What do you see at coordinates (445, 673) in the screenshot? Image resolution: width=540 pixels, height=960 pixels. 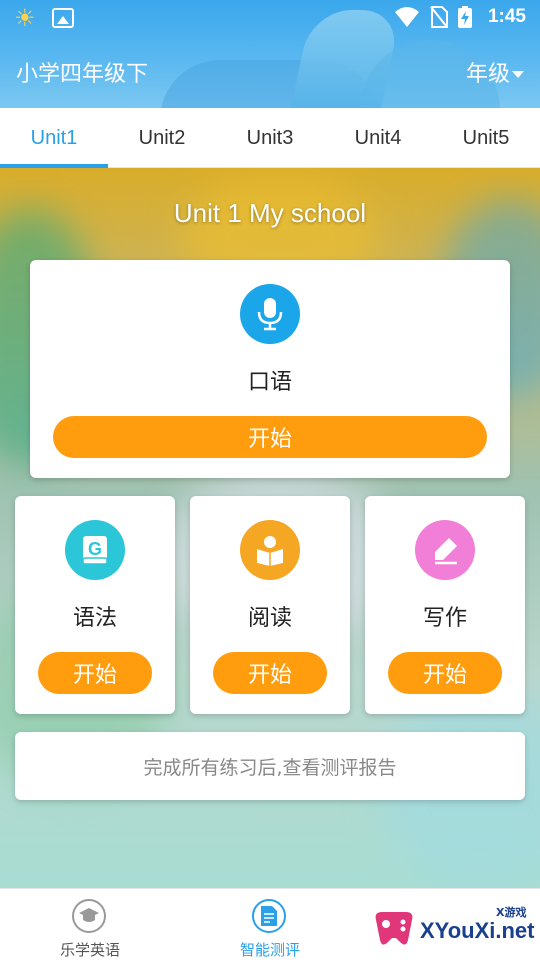 I see `writing-start-button: 开始` at bounding box center [445, 673].